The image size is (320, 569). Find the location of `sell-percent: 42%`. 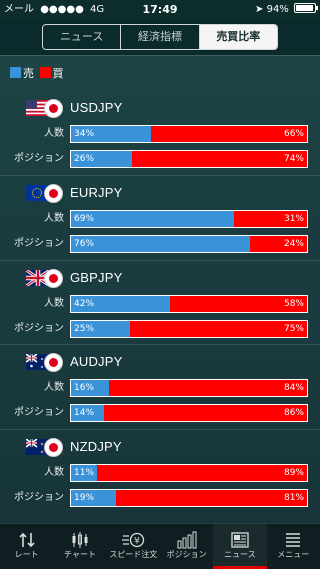

sell-percent: 42% is located at coordinates (84, 304).